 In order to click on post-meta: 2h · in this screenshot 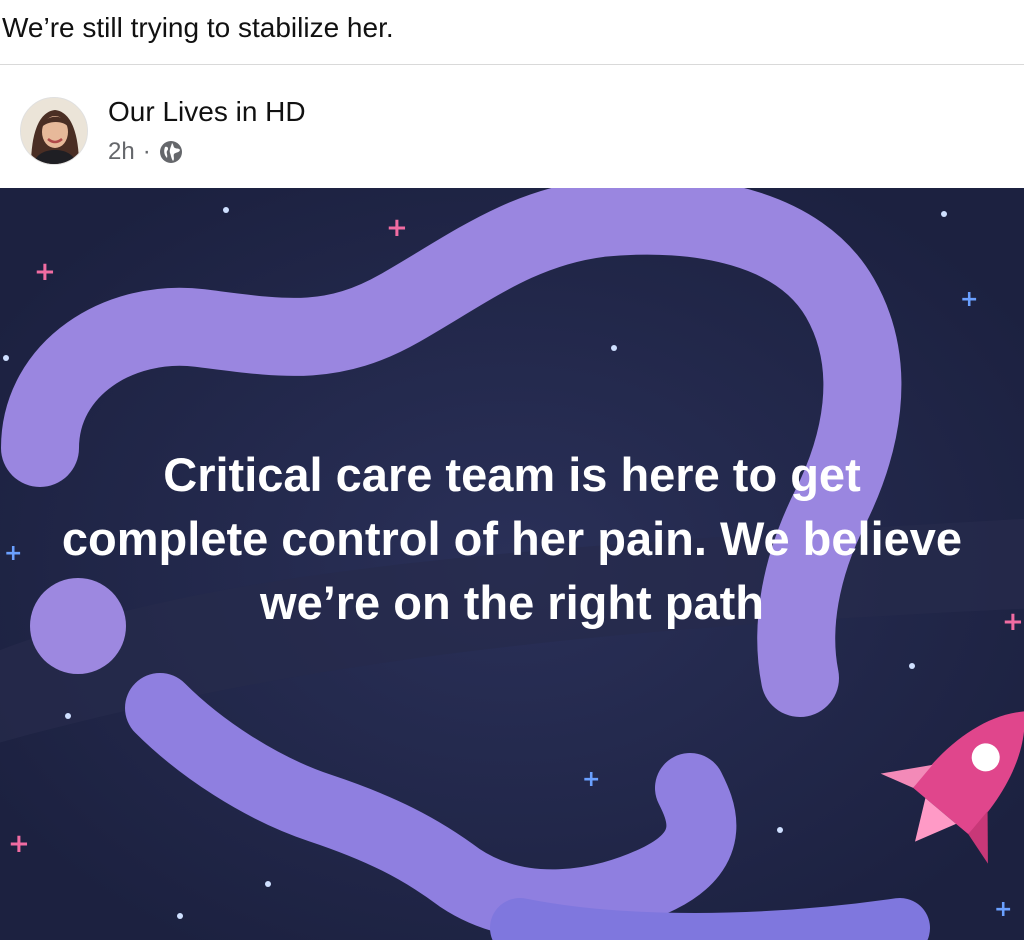, I will do `click(145, 152)`.